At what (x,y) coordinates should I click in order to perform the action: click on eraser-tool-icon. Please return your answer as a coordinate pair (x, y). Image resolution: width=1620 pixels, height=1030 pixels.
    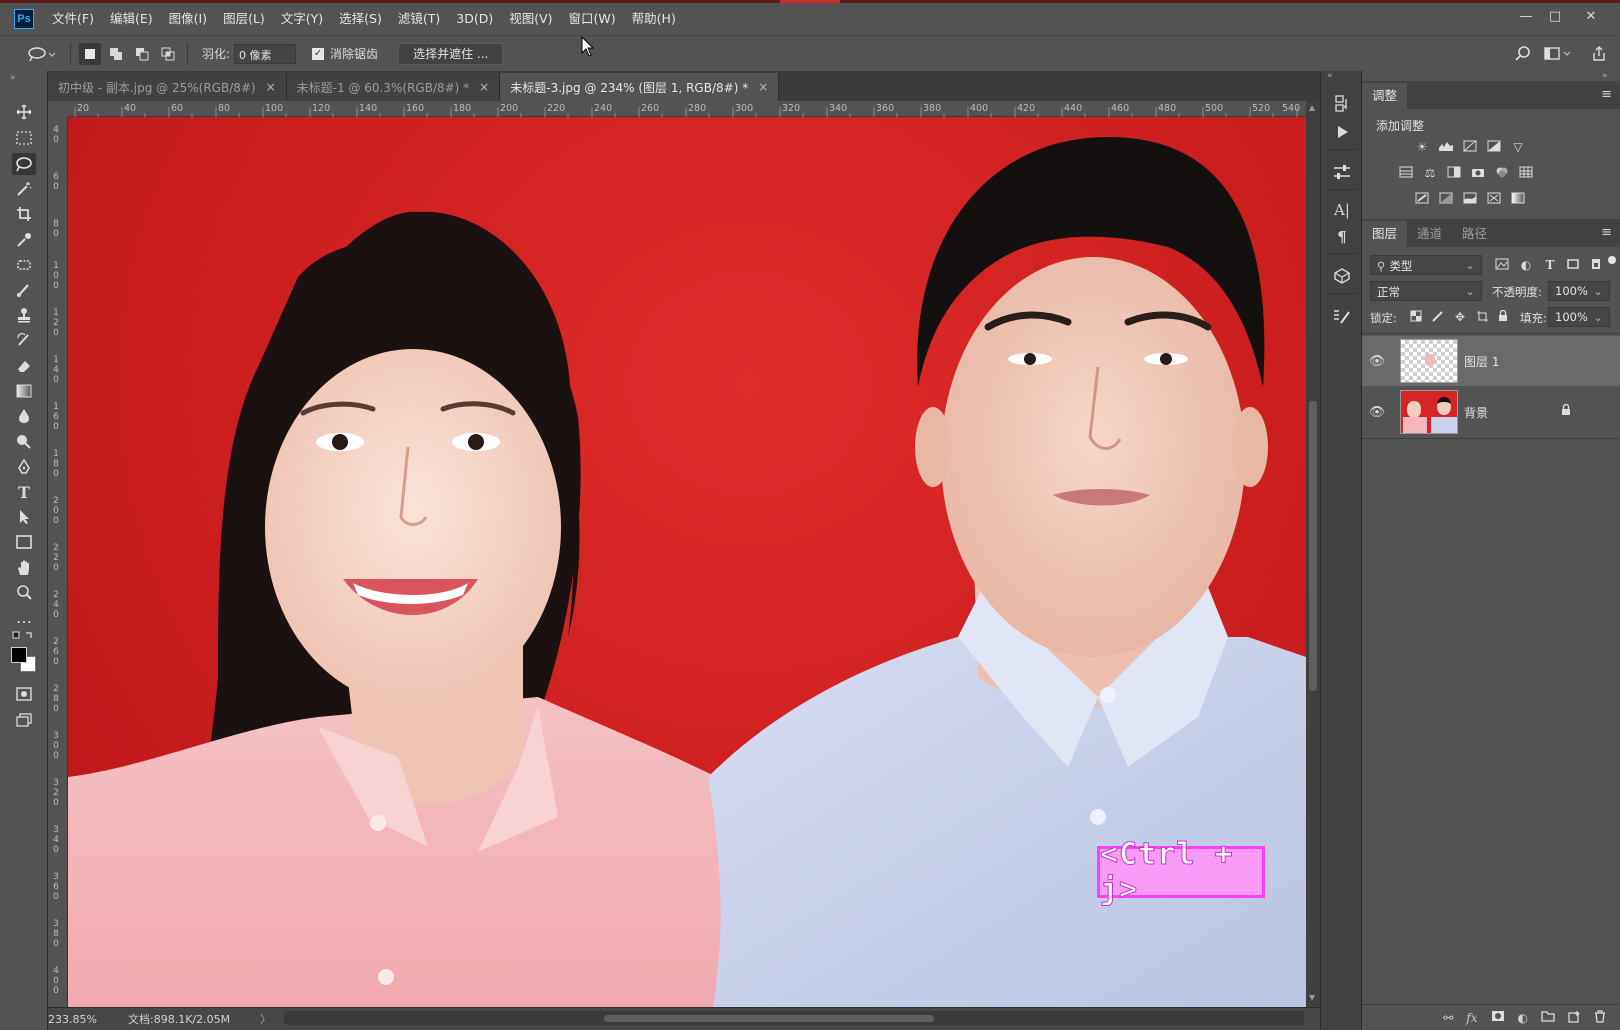
    Looking at the image, I should click on (24, 366).